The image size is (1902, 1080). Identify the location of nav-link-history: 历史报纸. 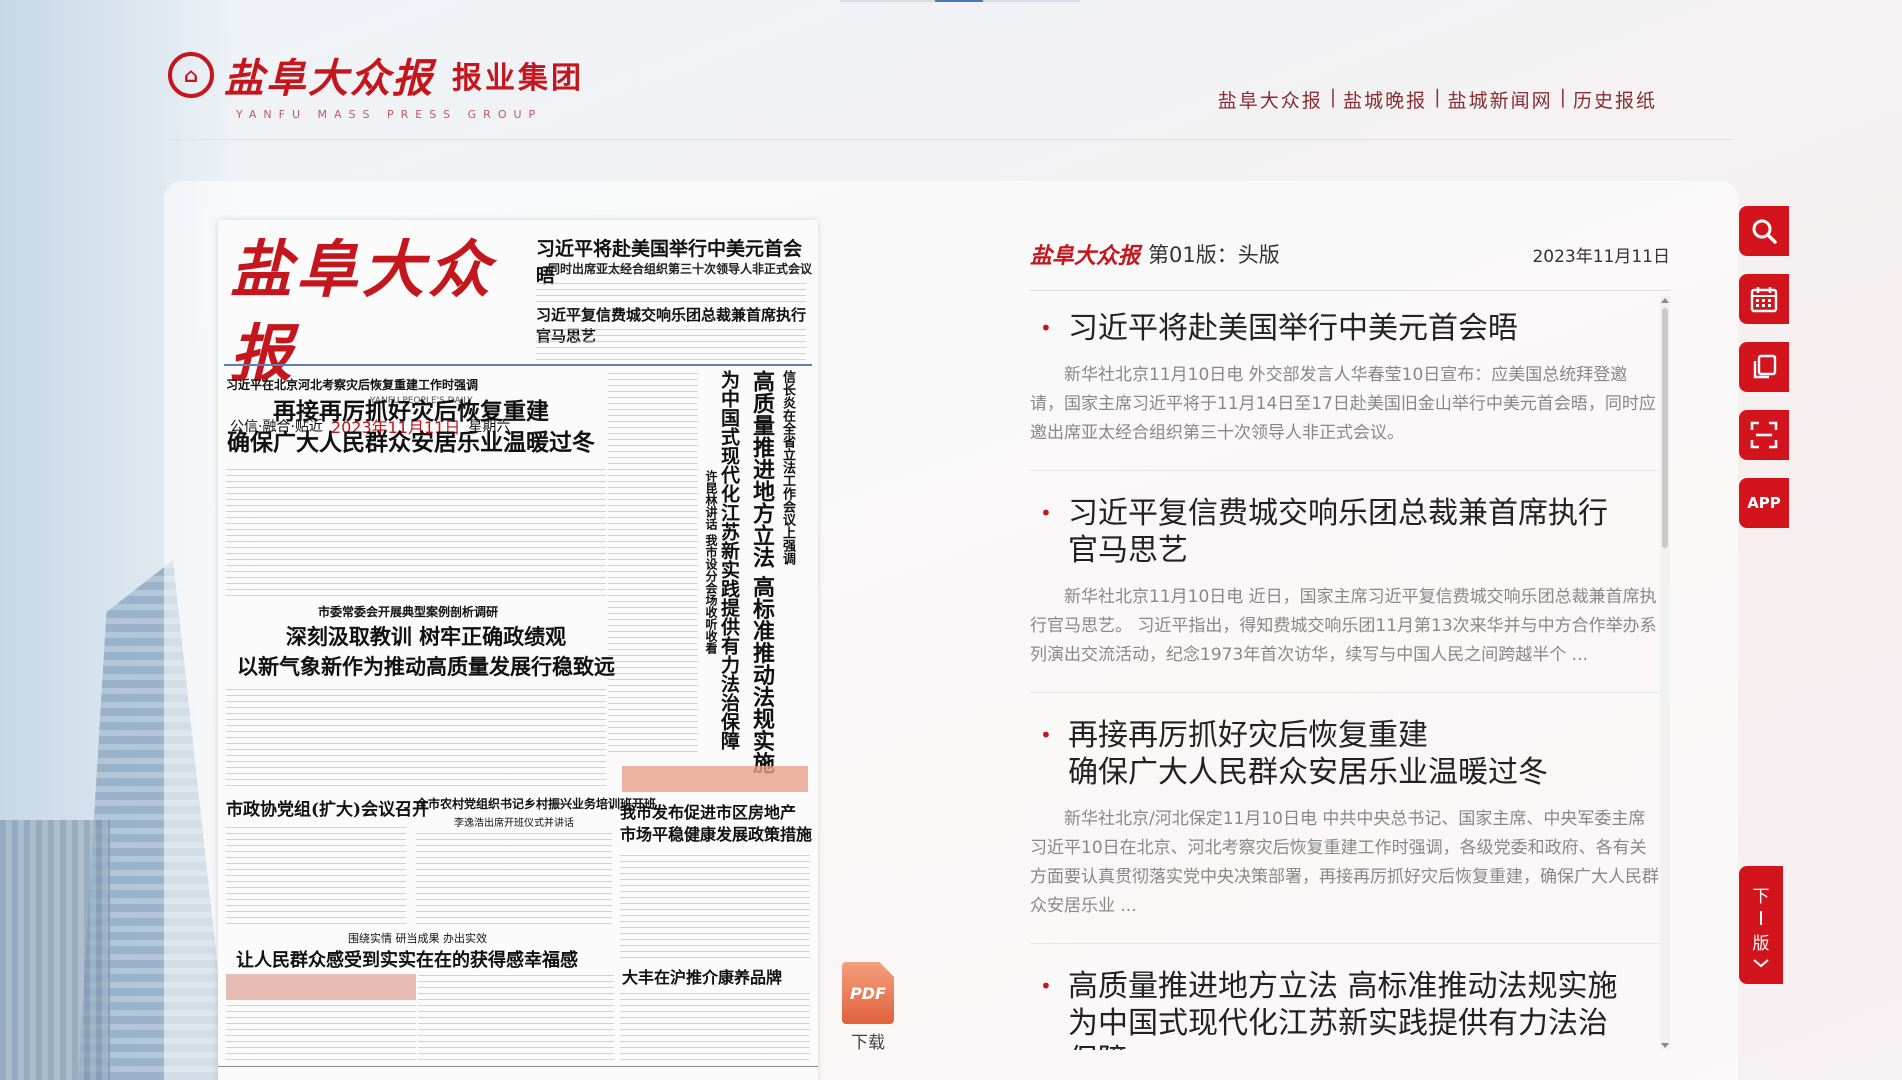
(1615, 99).